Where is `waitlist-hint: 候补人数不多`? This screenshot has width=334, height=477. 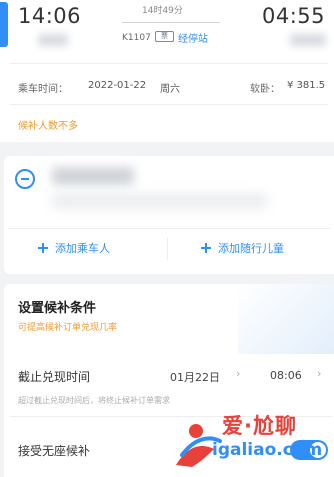
waitlist-hint: 候补人数不多 is located at coordinates (48, 126).